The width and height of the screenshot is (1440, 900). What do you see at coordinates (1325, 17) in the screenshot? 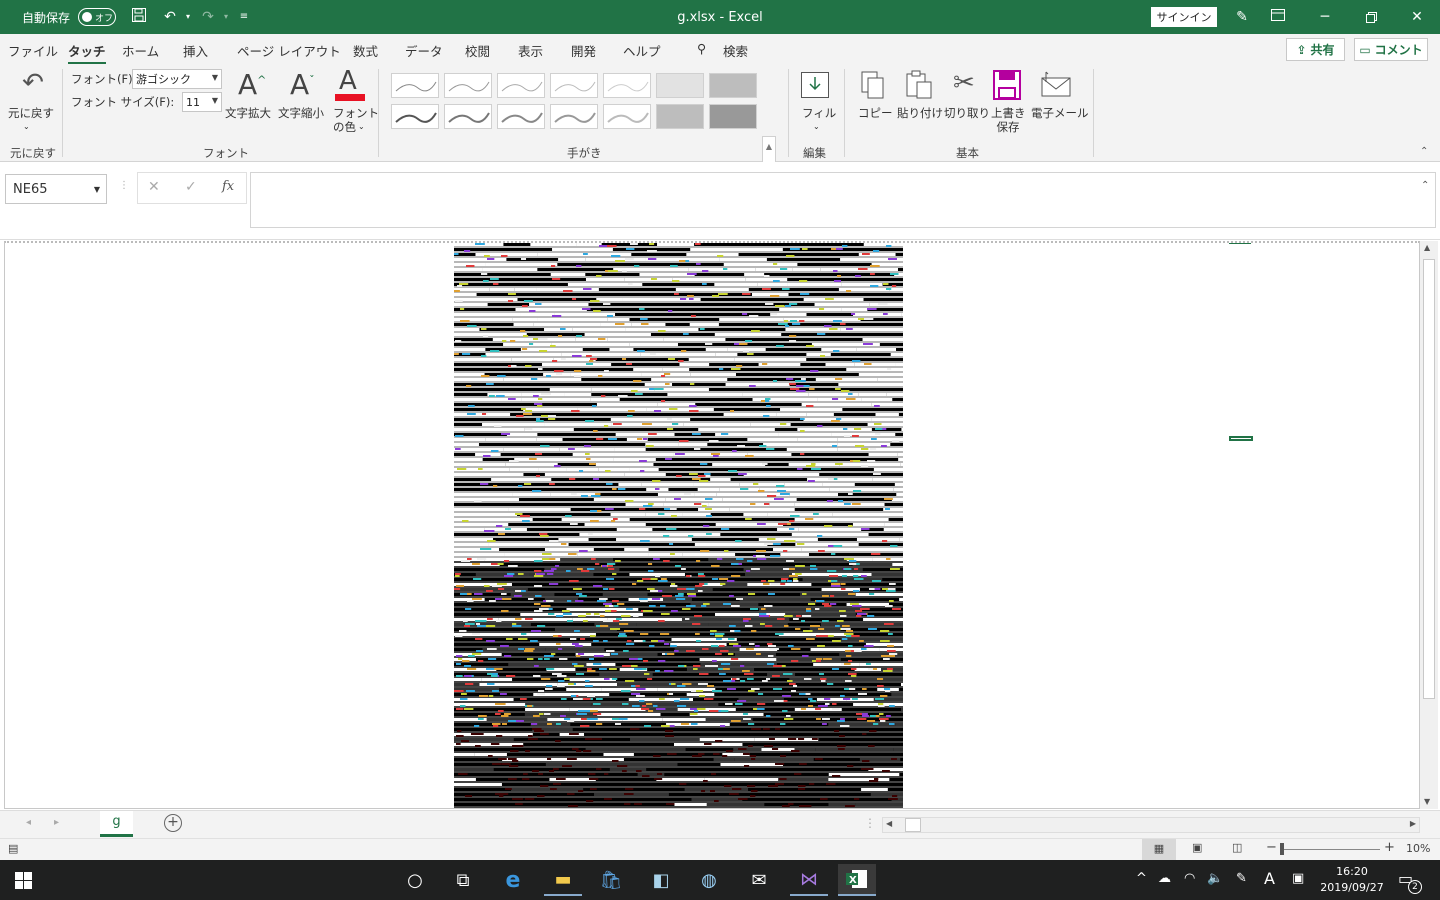
I see `minimize-button: ─` at bounding box center [1325, 17].